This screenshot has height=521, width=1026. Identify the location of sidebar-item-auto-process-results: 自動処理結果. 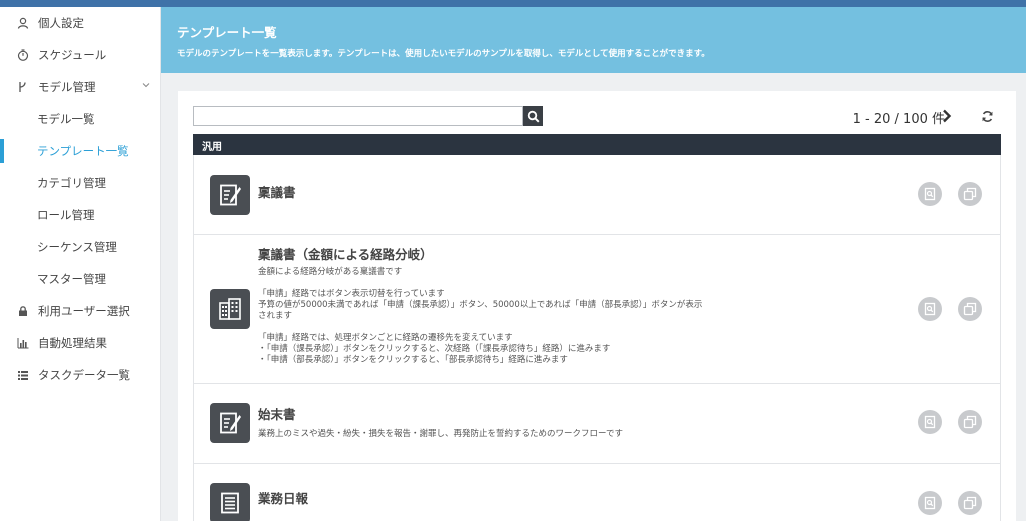
(80, 343).